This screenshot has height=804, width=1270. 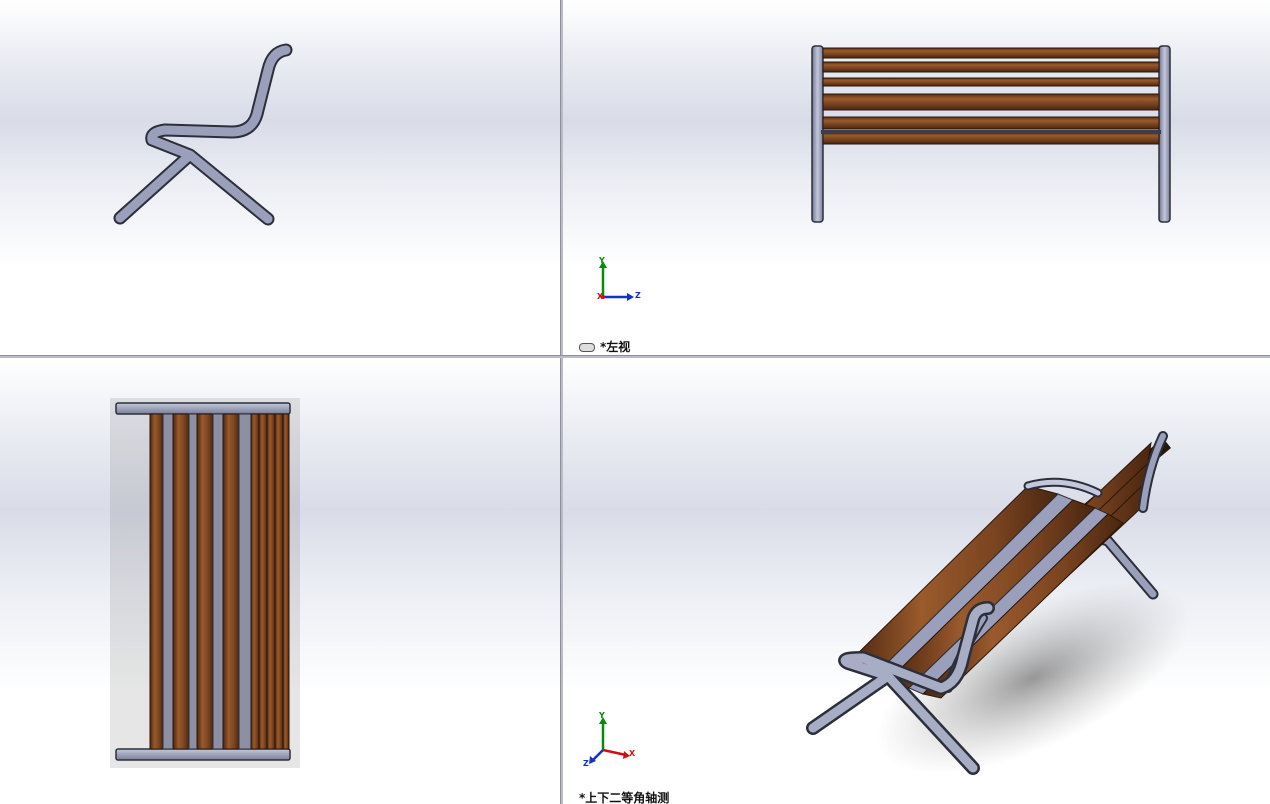 I want to click on bench-top-view, so click(x=205, y=583).